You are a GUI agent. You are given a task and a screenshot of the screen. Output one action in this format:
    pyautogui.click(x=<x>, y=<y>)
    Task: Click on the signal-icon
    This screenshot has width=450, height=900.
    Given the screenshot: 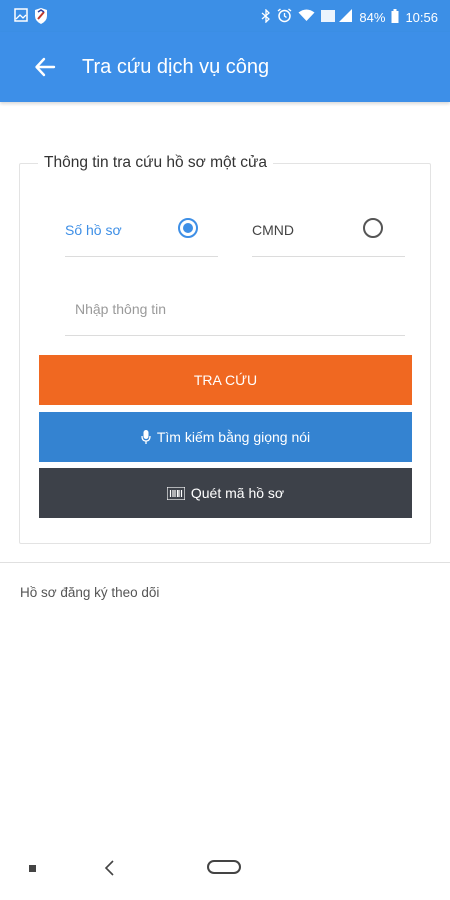 What is the action you would take?
    pyautogui.click(x=337, y=17)
    